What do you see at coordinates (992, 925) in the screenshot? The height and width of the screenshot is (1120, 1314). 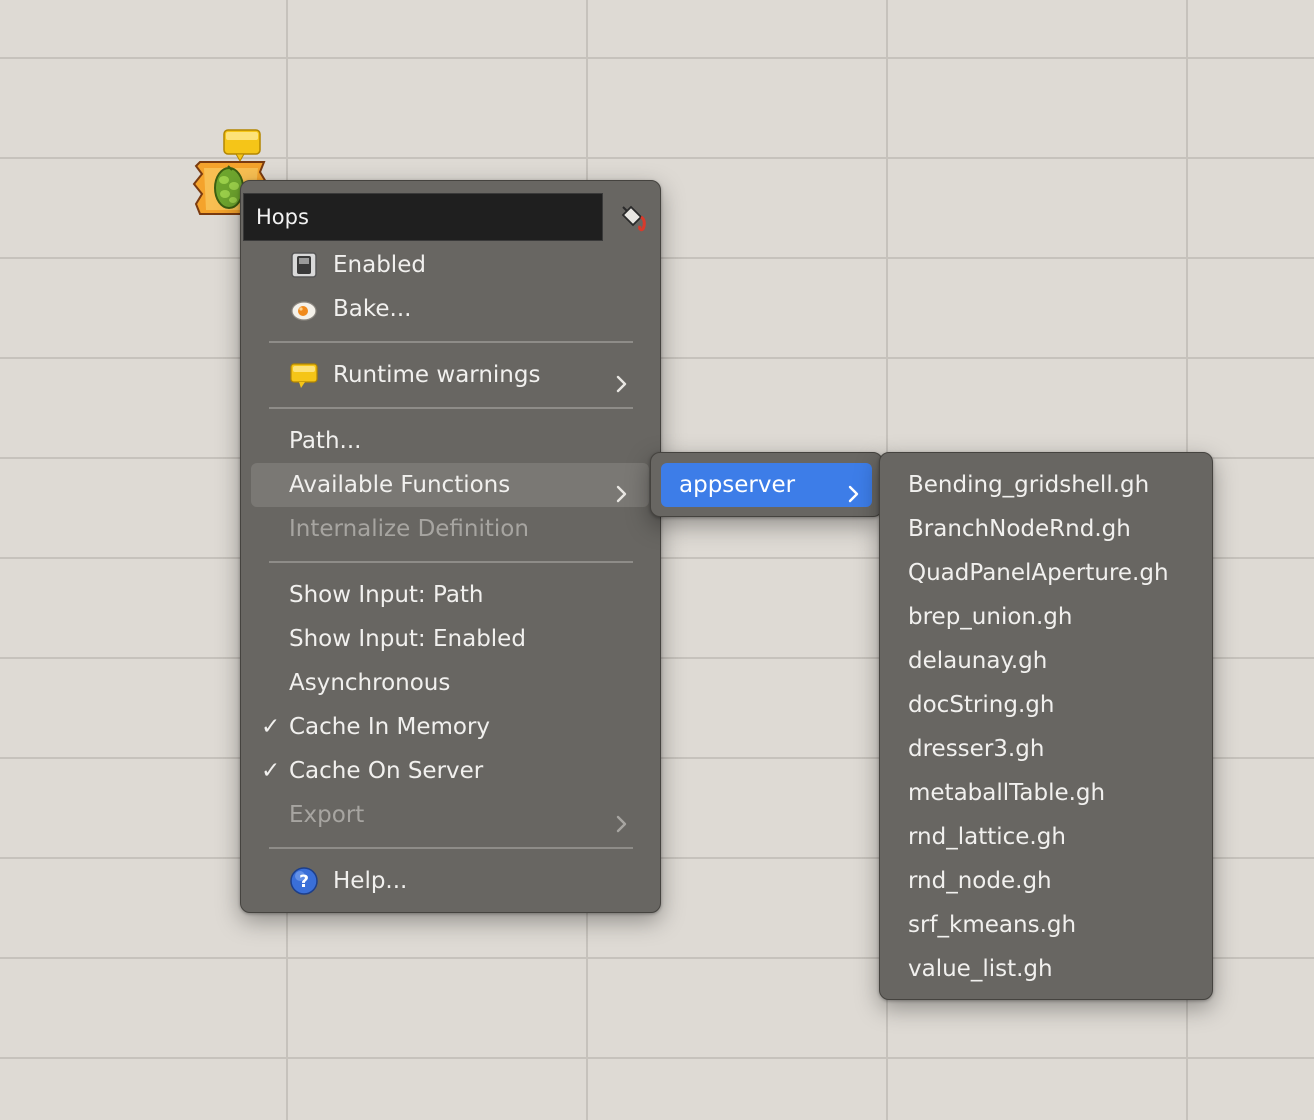 I see `function-item-label: srf_kmeans.gh` at bounding box center [992, 925].